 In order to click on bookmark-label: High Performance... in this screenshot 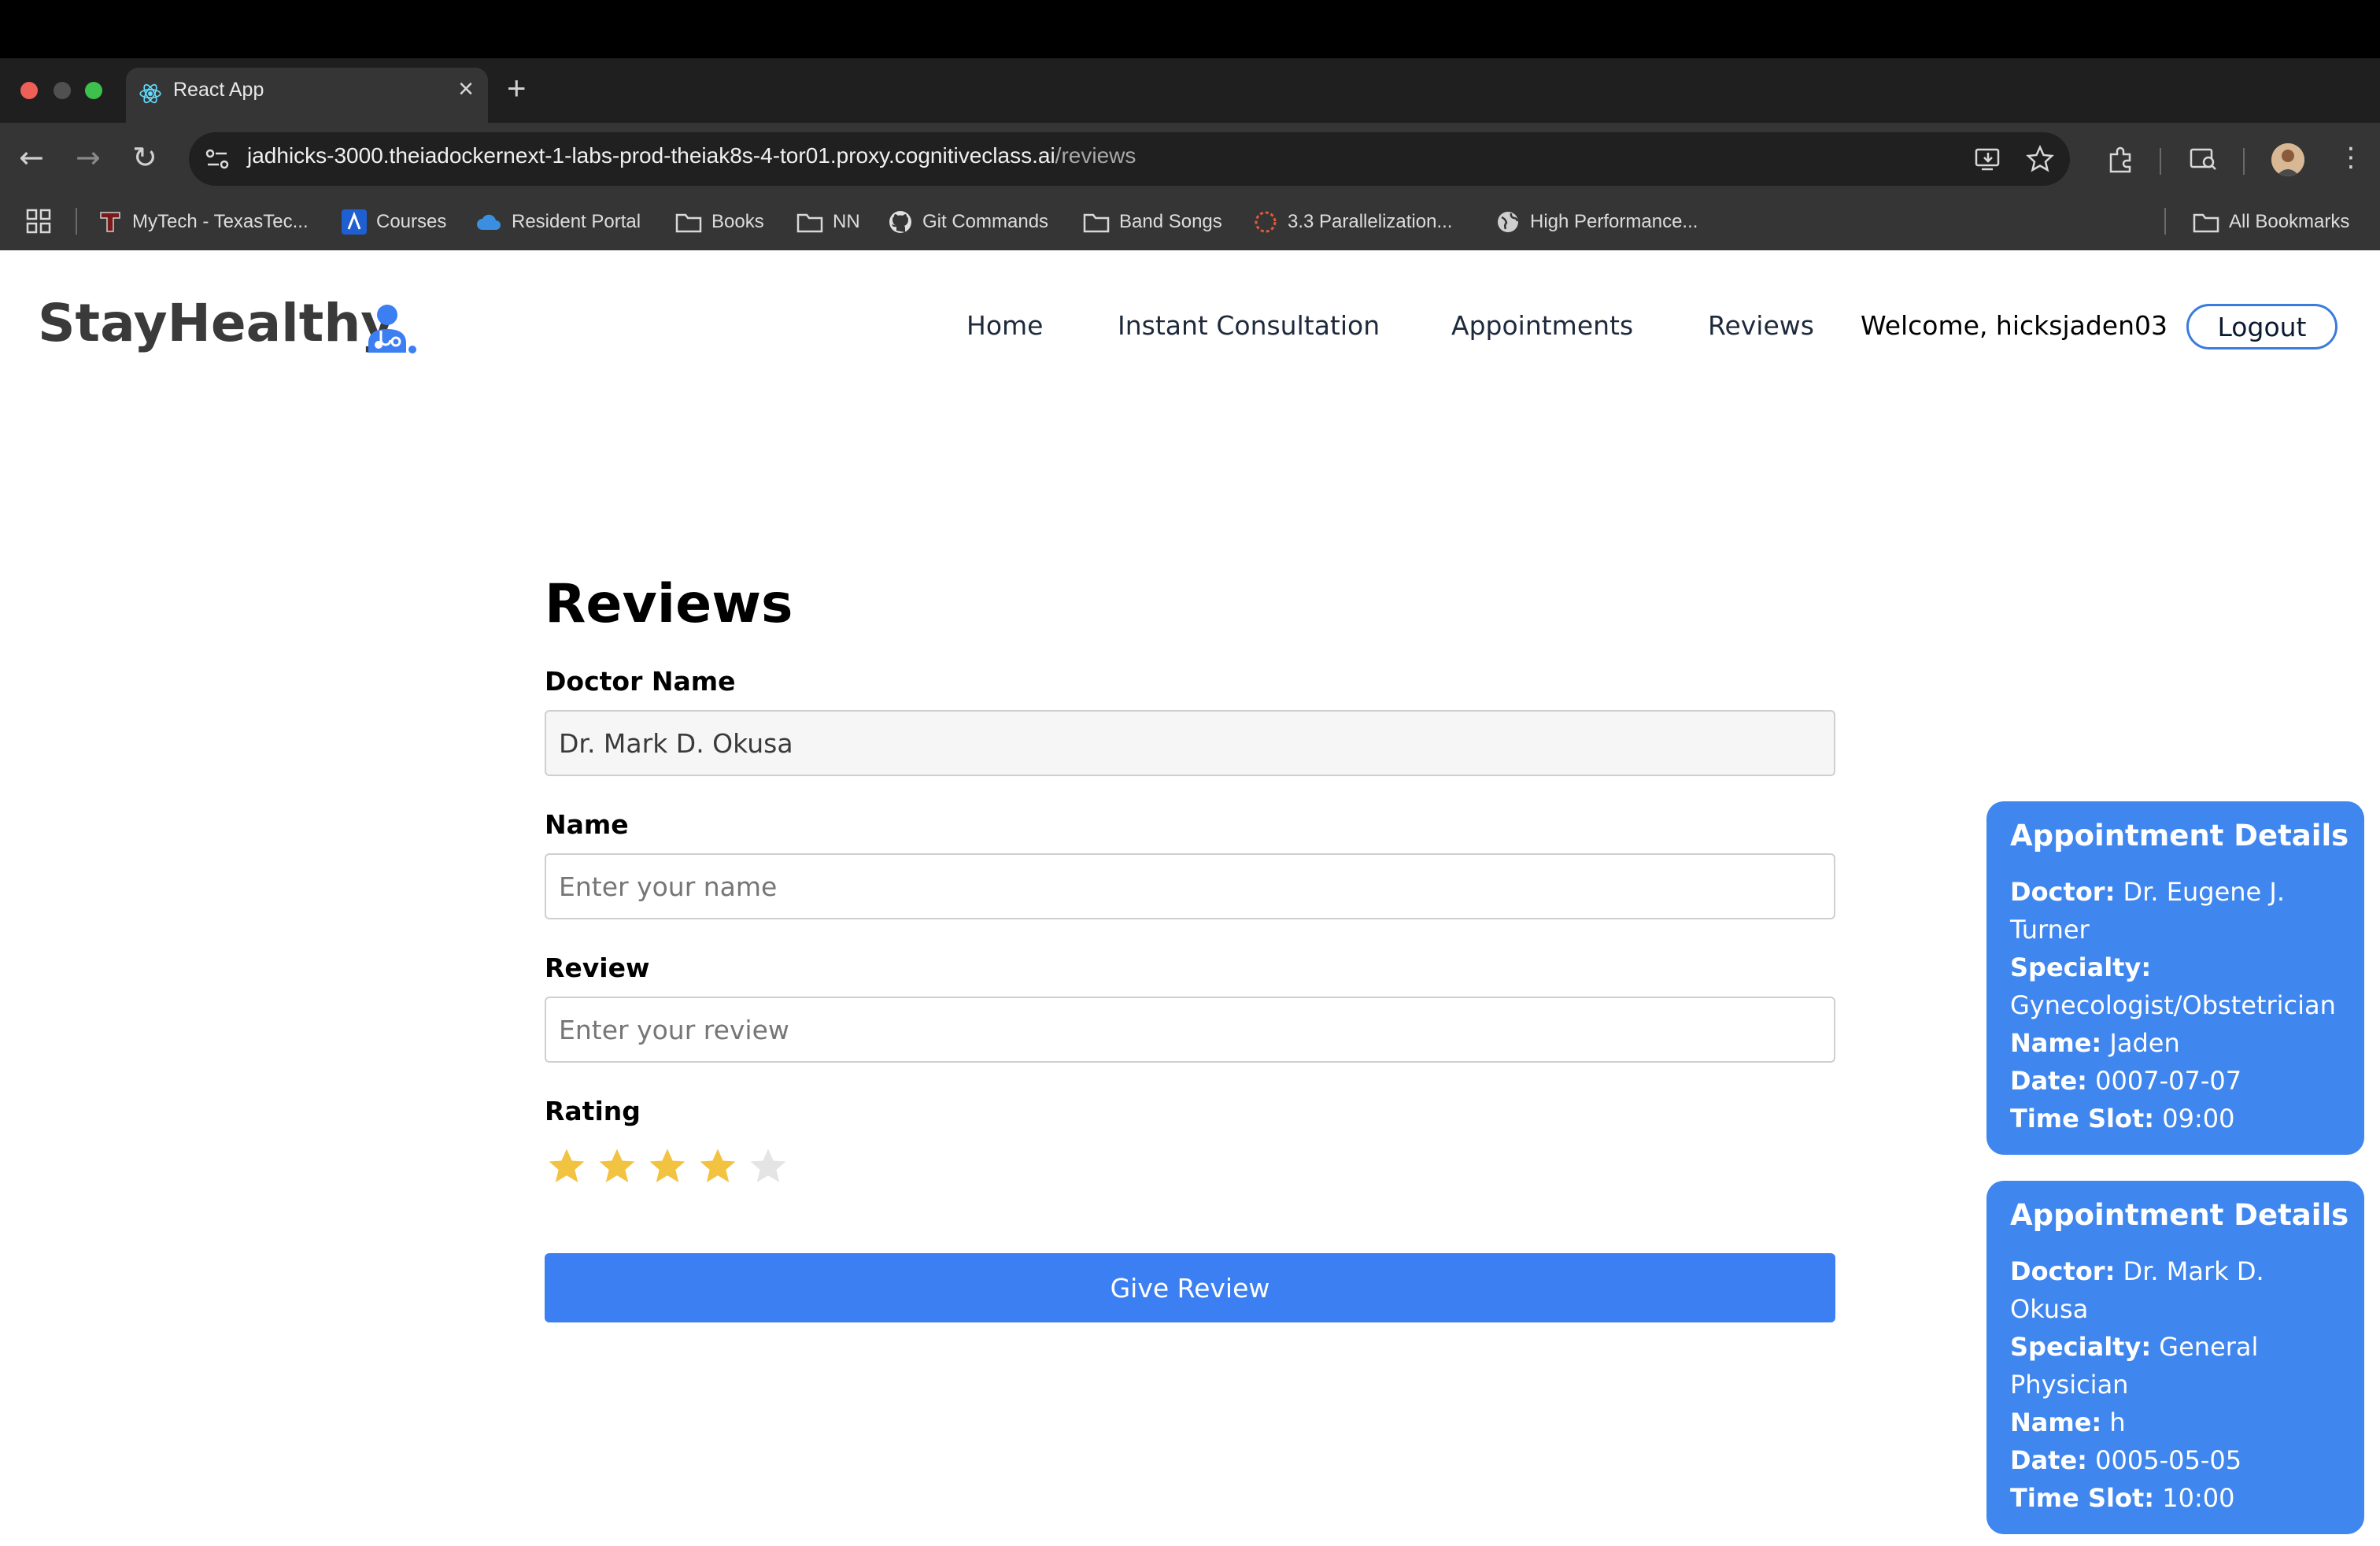, I will do `click(1614, 221)`.